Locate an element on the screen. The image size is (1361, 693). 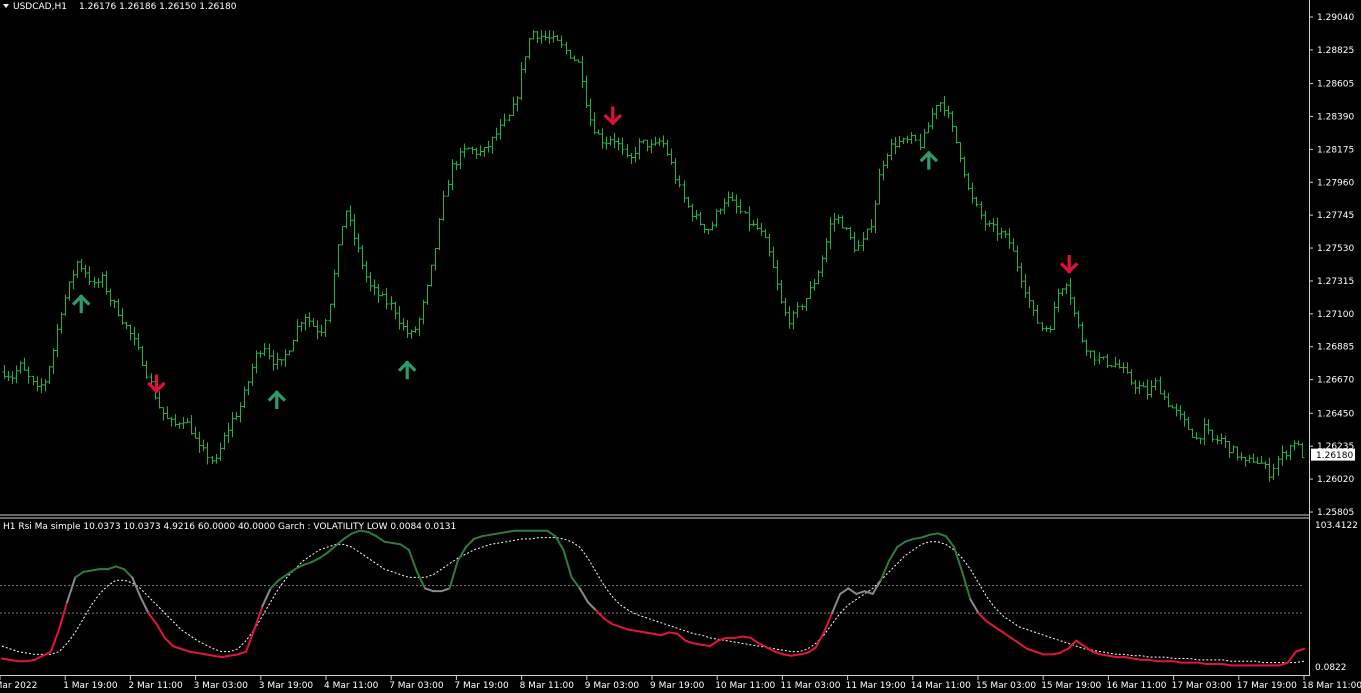
time-tick-label: 17 Mar 03:00 is located at coordinates (1202, 686).